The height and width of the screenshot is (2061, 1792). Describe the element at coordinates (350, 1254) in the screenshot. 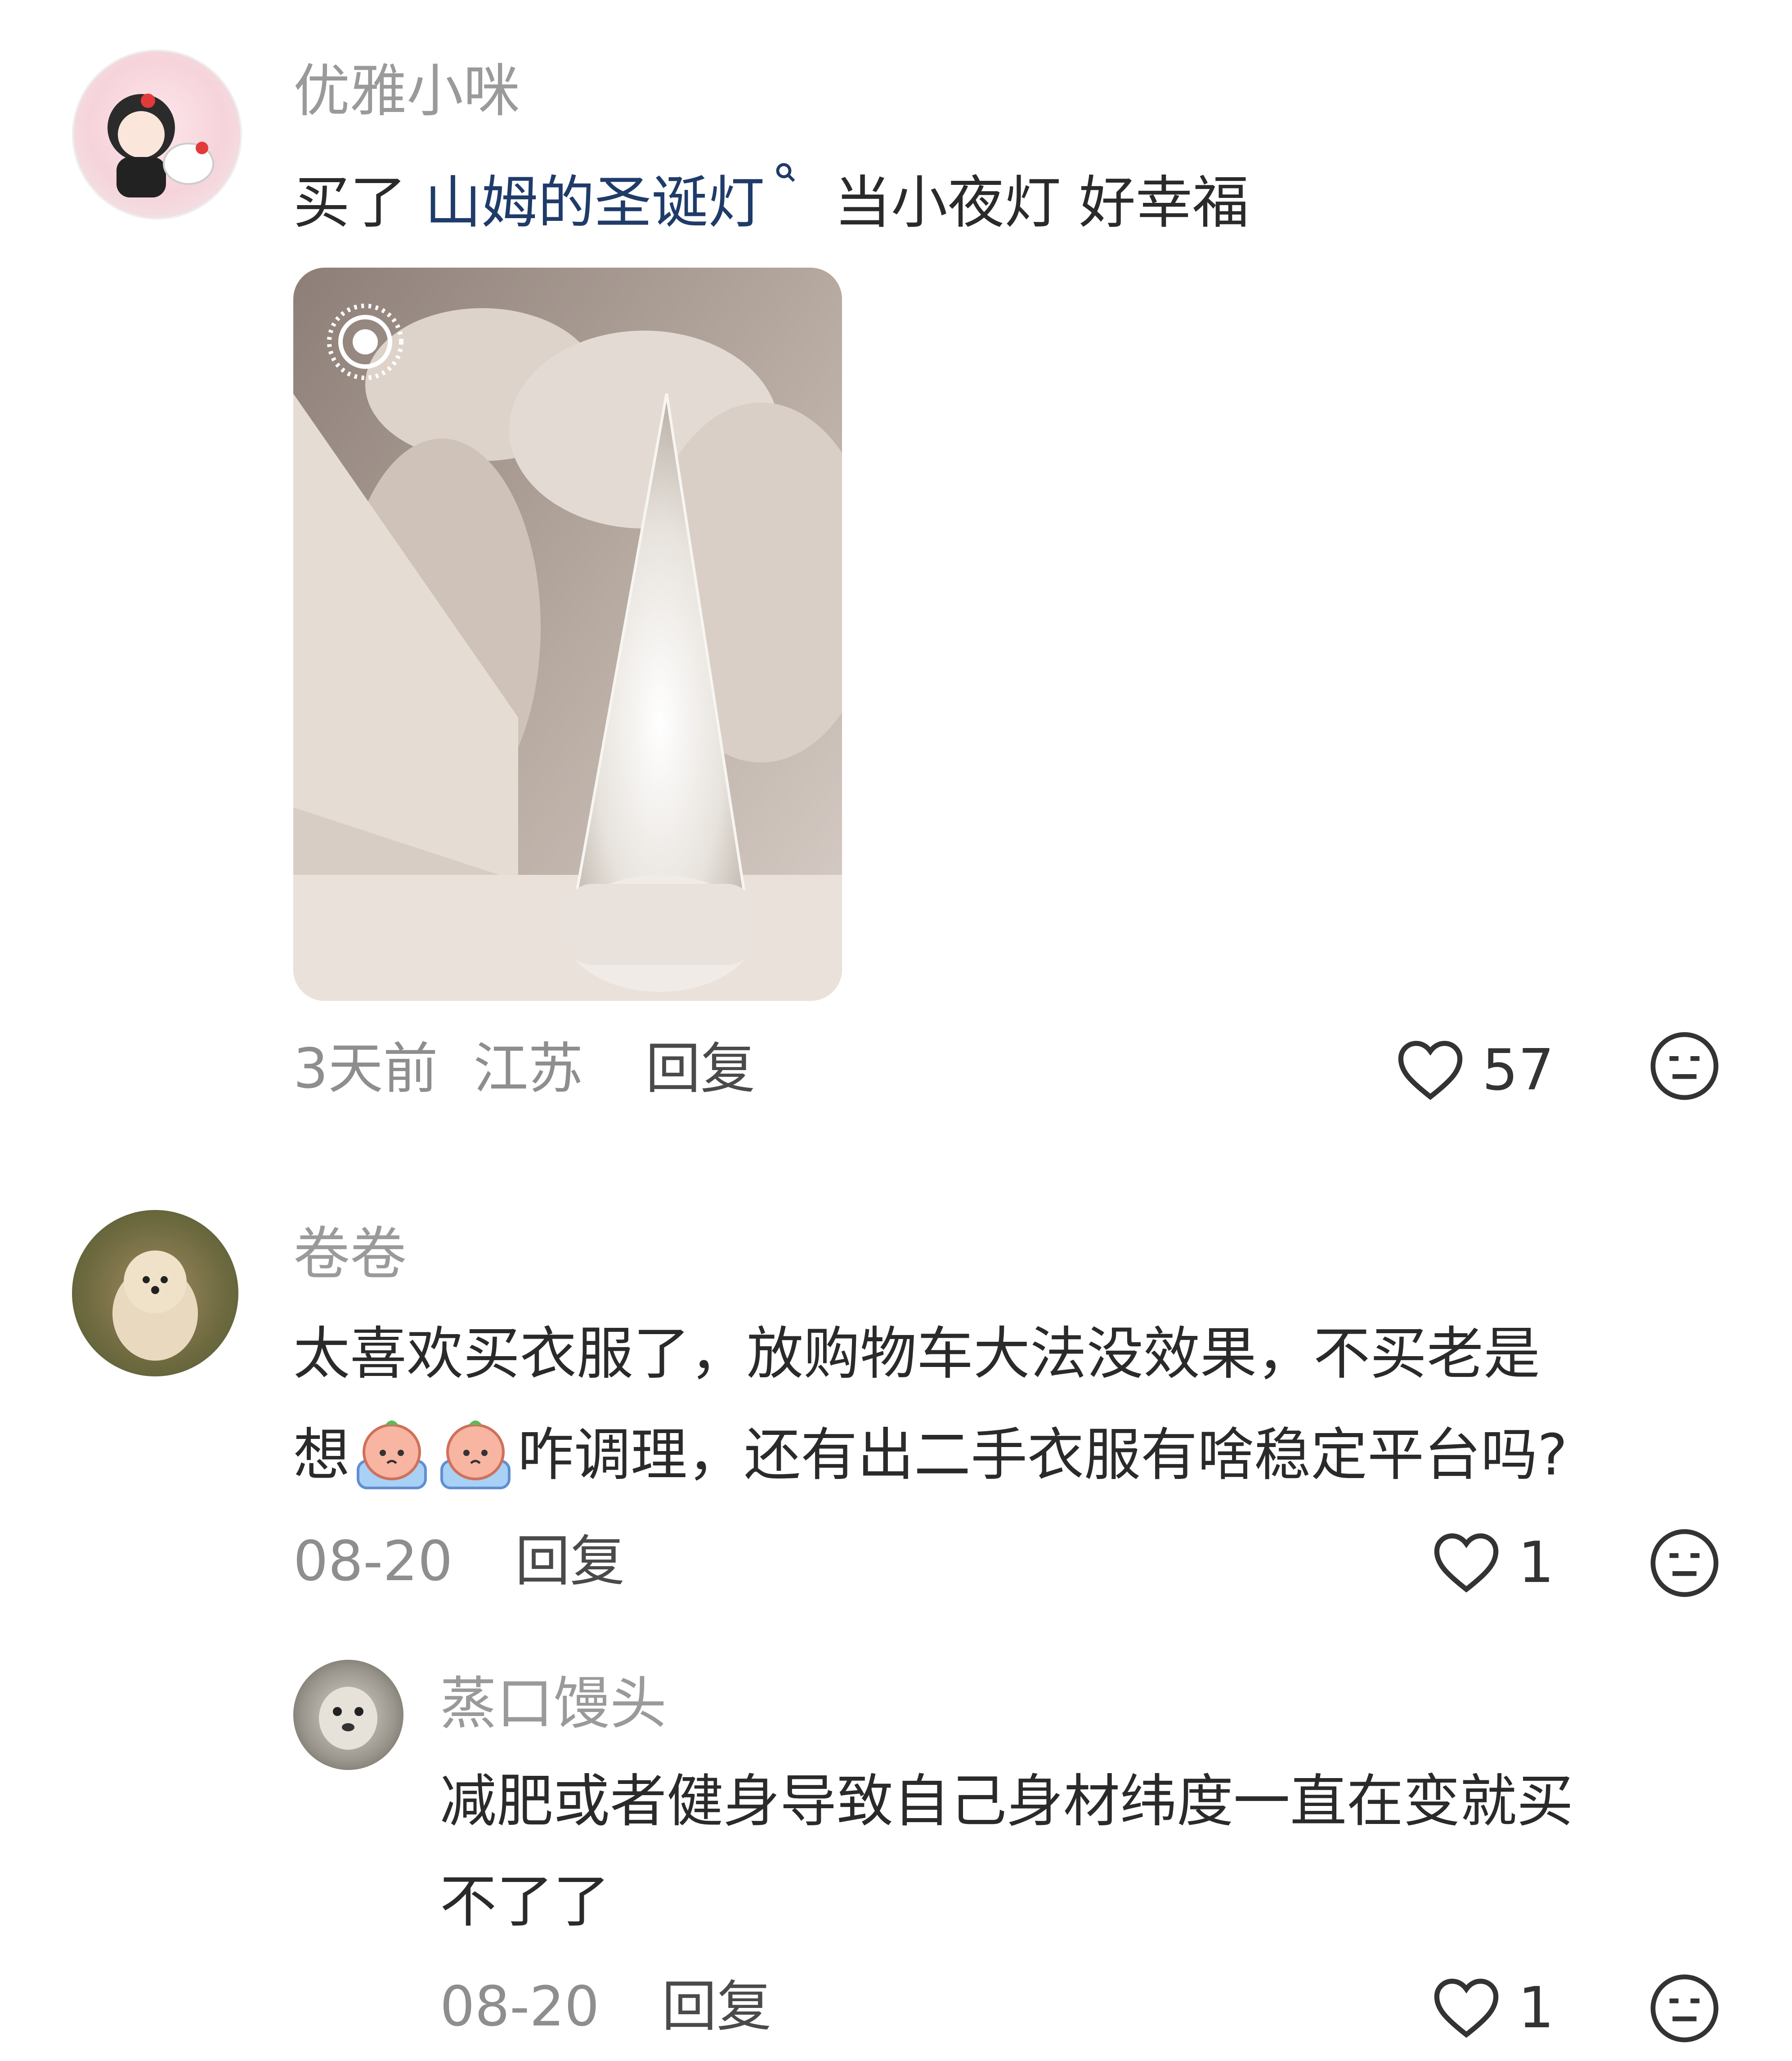

I see `comment-author: 卷卷` at that location.